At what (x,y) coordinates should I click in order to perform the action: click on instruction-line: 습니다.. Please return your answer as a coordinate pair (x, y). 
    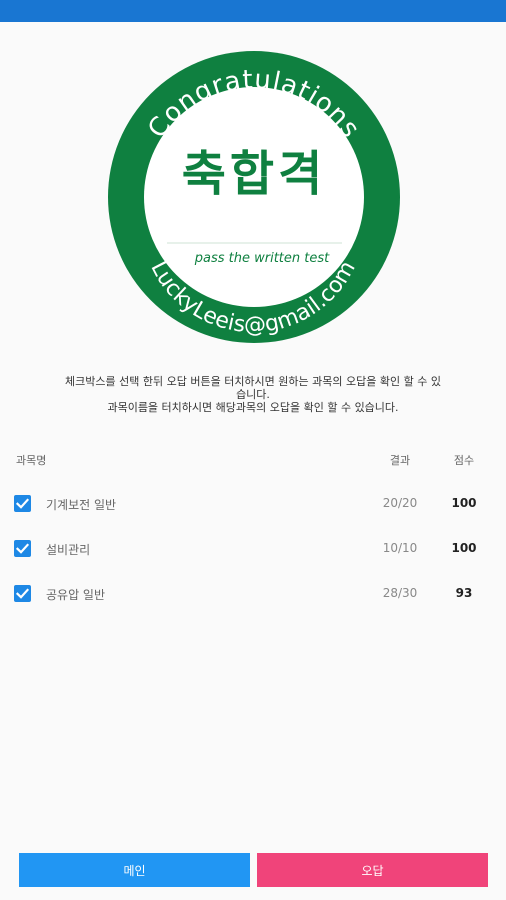
    Looking at the image, I should click on (253, 394).